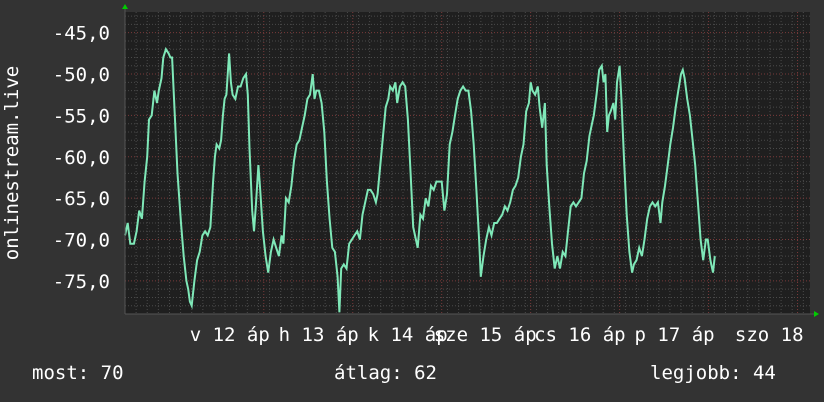 The height and width of the screenshot is (402, 824). Describe the element at coordinates (230, 335) in the screenshot. I see `x-tick-label-0: v 12 áp` at that location.